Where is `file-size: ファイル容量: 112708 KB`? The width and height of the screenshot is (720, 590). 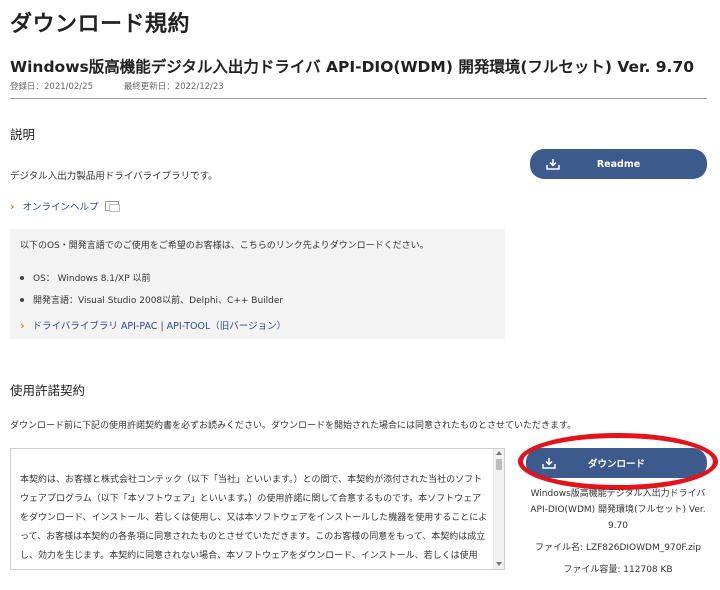 file-size: ファイル容量: 112708 KB is located at coordinates (618, 570).